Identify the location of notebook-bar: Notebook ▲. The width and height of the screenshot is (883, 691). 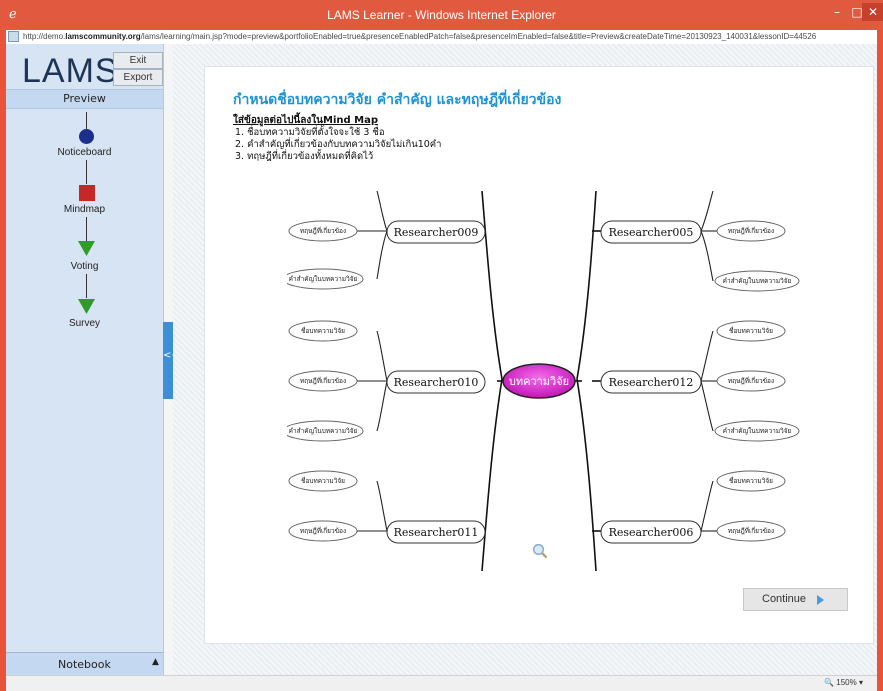
(84, 664).